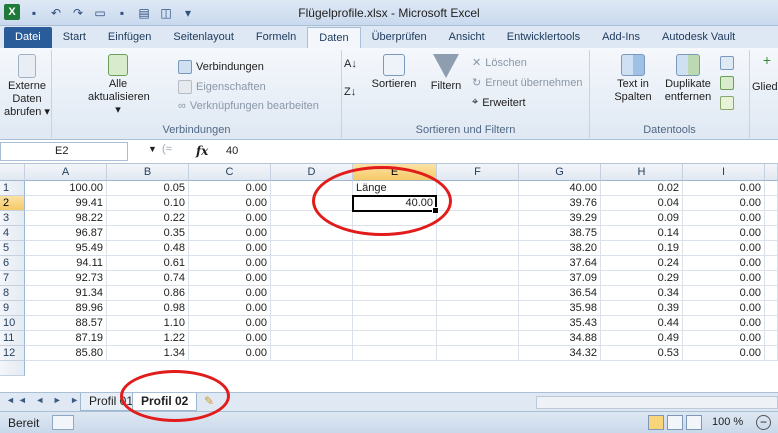  I want to click on cell-a9: 89.96, so click(66, 308).